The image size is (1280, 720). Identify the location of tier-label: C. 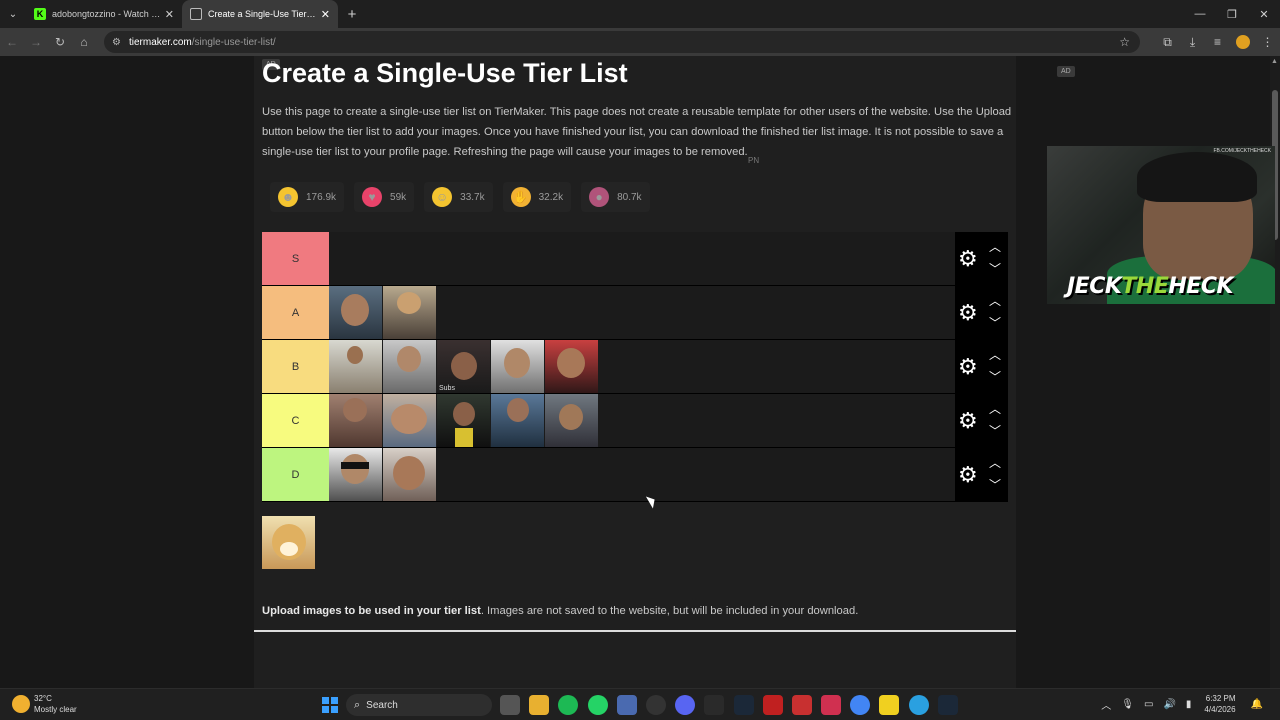
(295, 420).